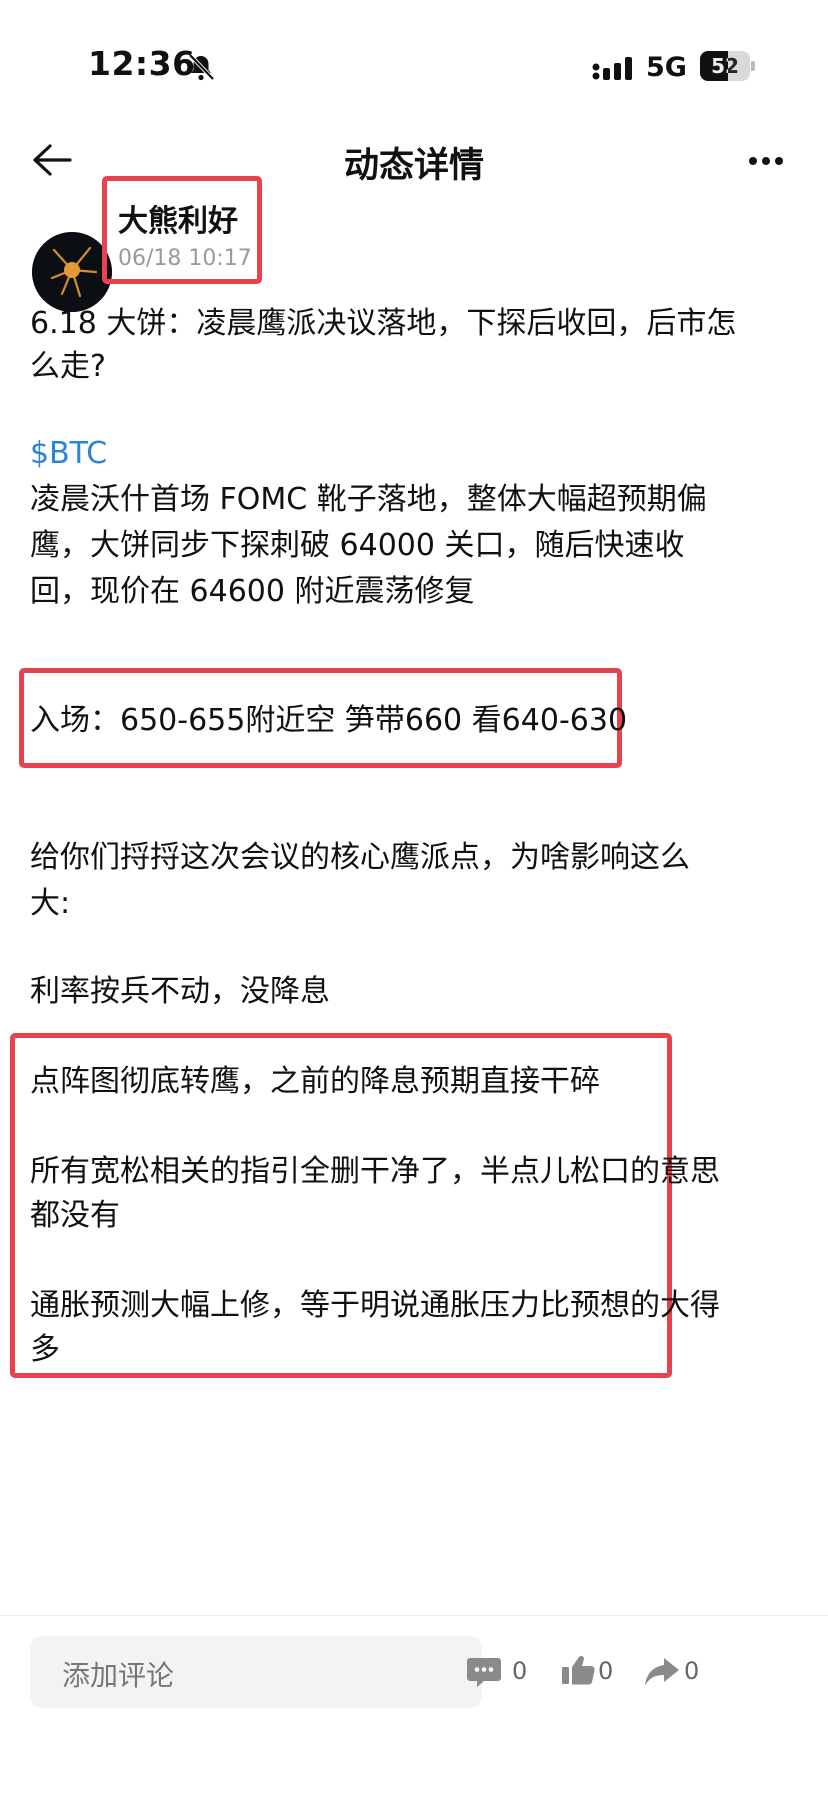 The height and width of the screenshot is (1801, 828). What do you see at coordinates (50, 903) in the screenshot?
I see `intro-line-2: 大:` at bounding box center [50, 903].